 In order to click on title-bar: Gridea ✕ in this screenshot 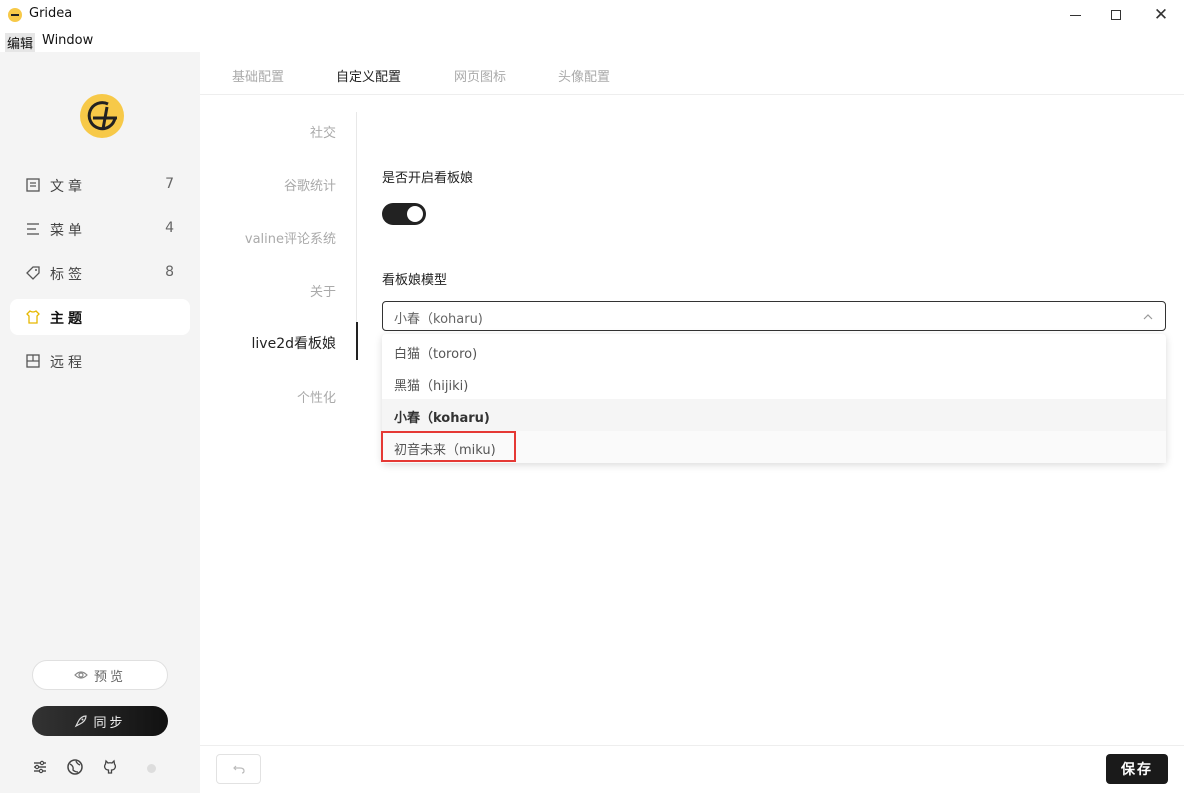, I will do `click(592, 15)`.